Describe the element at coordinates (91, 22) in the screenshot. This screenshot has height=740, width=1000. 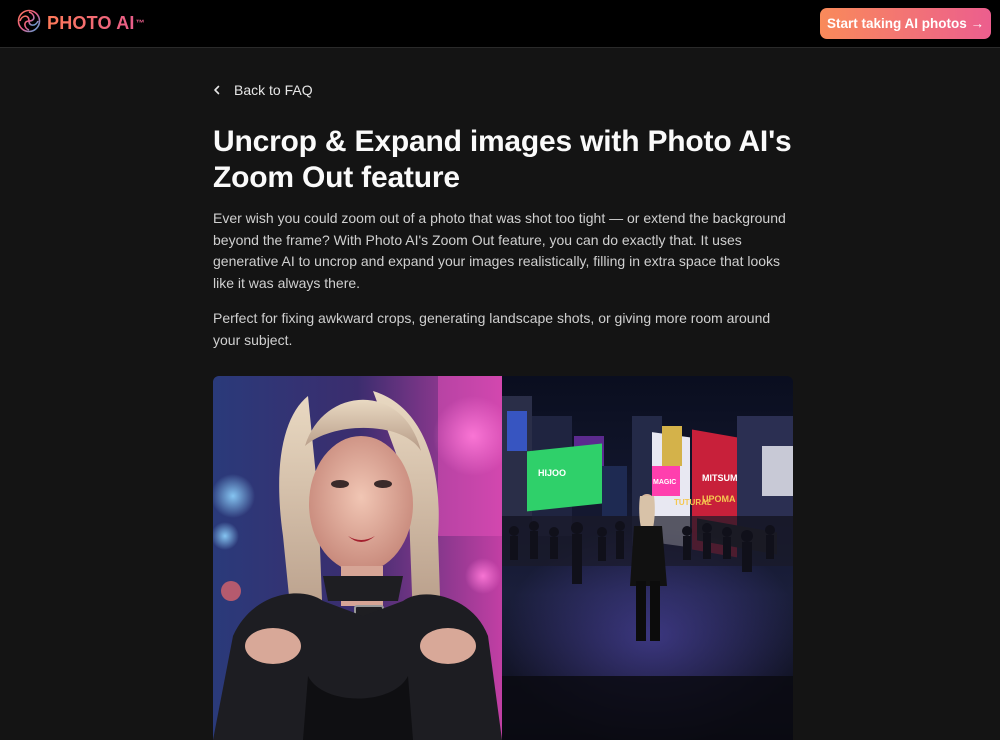
I see `brand-name: PHOTO AI` at that location.